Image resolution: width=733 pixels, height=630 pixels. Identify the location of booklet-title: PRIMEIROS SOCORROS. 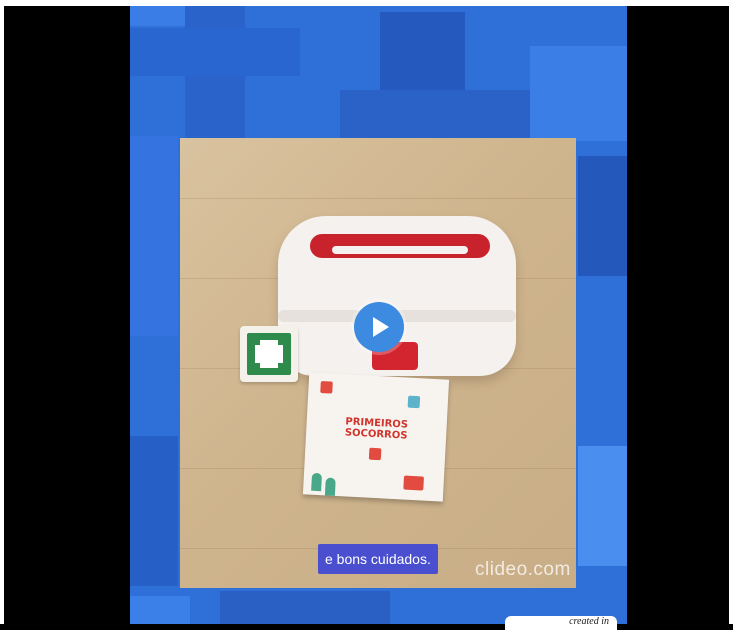
(376, 429).